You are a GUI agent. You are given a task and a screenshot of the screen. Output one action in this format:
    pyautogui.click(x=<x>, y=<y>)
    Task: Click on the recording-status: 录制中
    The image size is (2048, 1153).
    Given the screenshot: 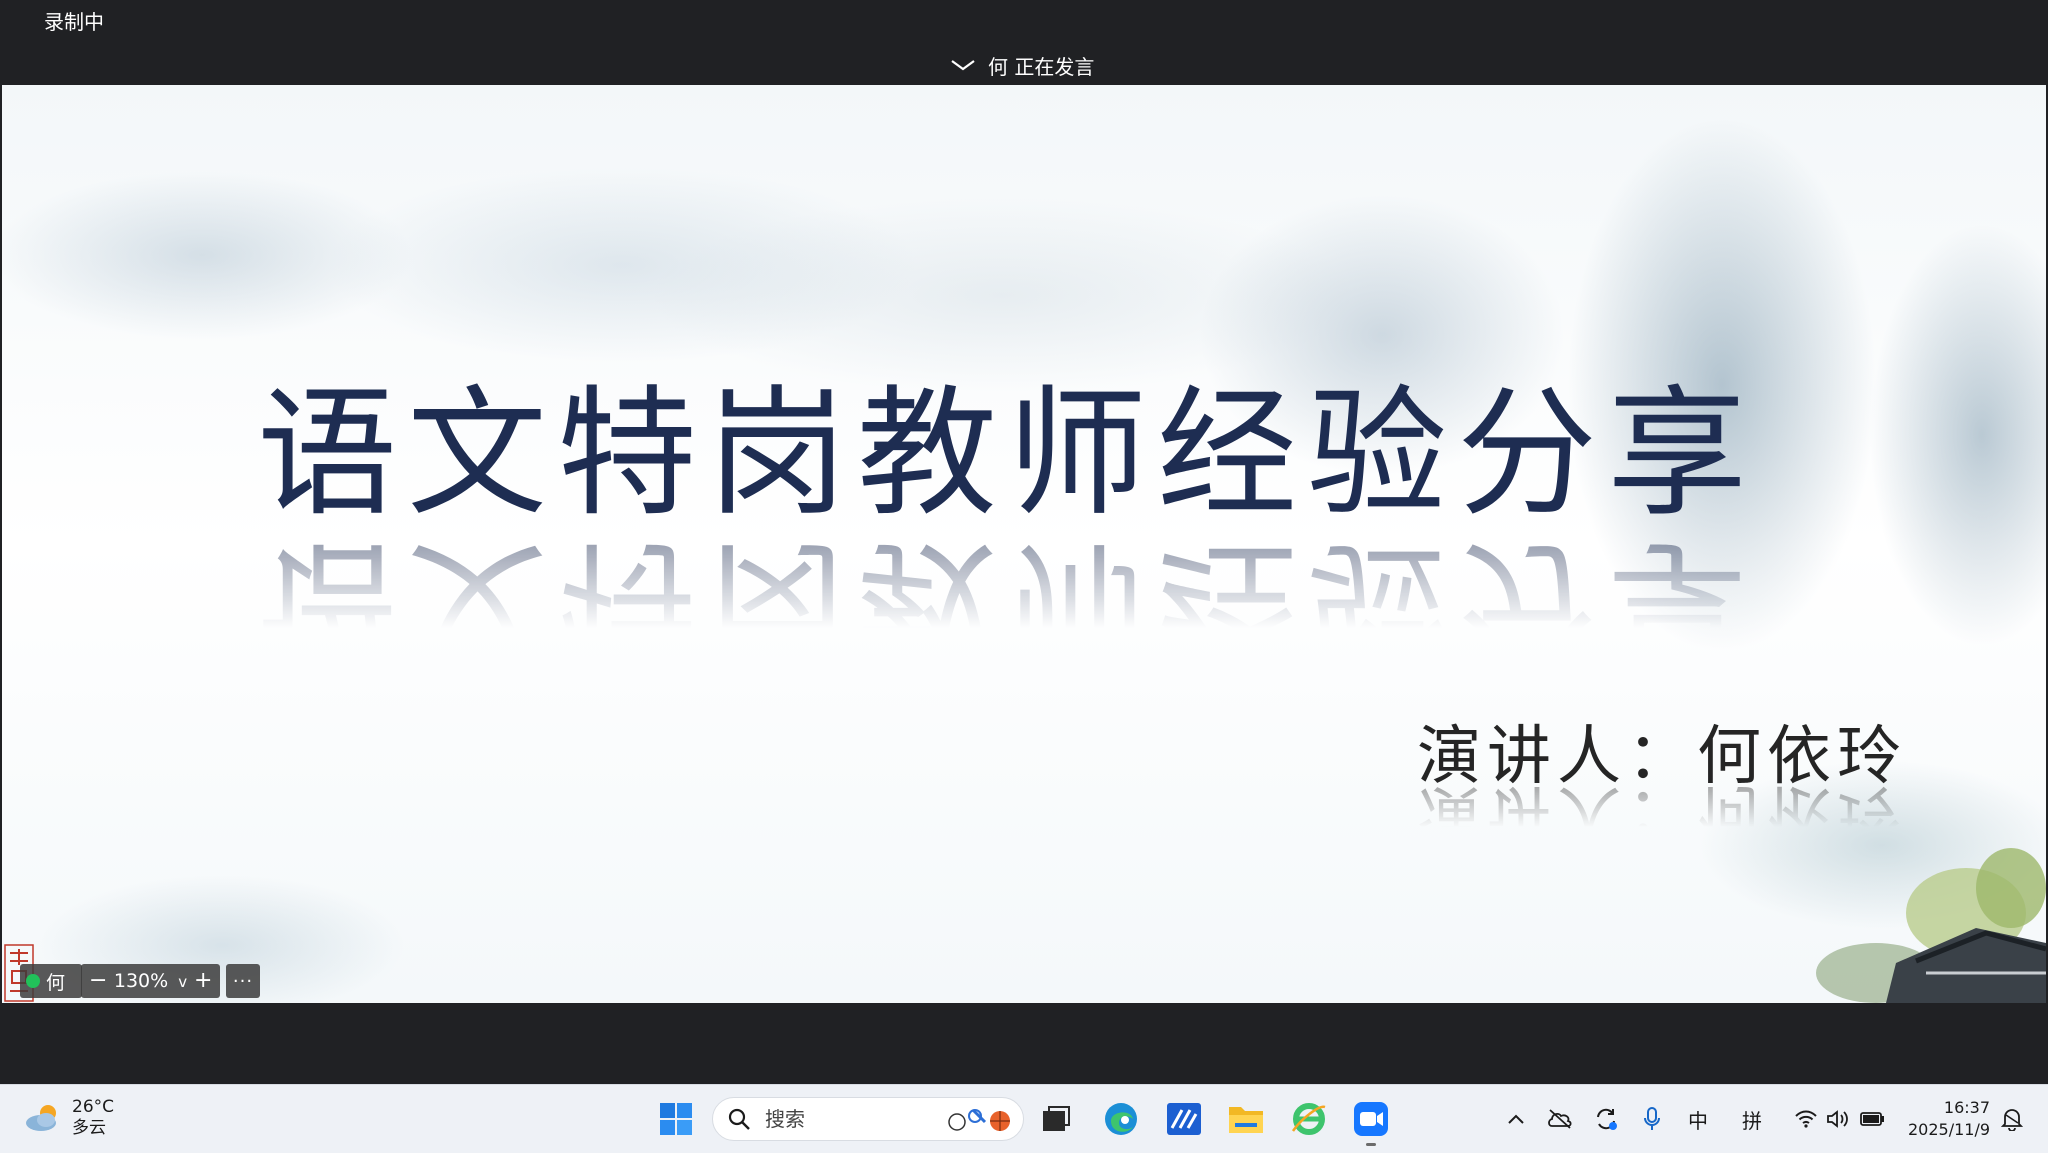 What is the action you would take?
    pyautogui.click(x=74, y=22)
    